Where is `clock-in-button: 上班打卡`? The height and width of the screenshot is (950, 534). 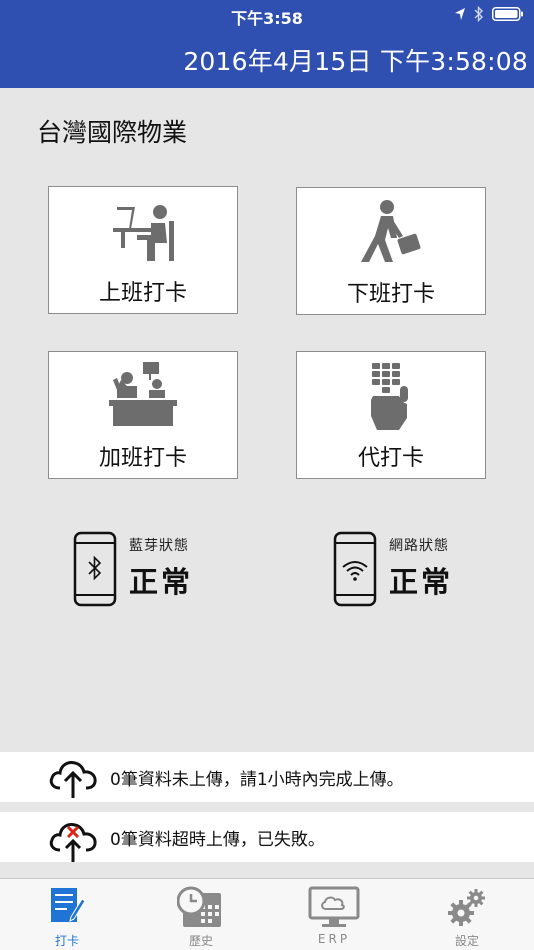 clock-in-button: 上班打卡 is located at coordinates (143, 250).